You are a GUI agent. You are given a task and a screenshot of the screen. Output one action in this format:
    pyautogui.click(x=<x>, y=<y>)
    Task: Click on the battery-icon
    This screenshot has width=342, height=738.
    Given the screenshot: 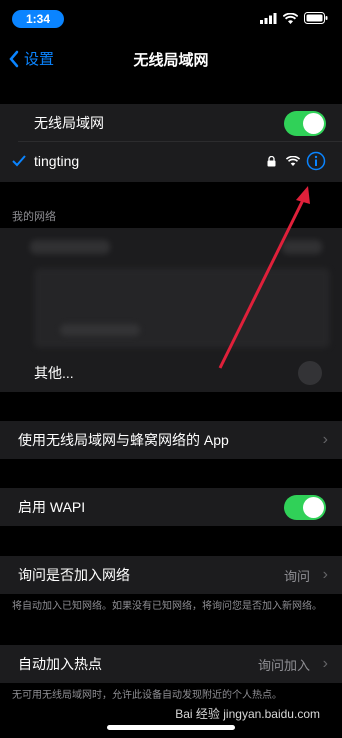 What is the action you would take?
    pyautogui.click(x=316, y=18)
    